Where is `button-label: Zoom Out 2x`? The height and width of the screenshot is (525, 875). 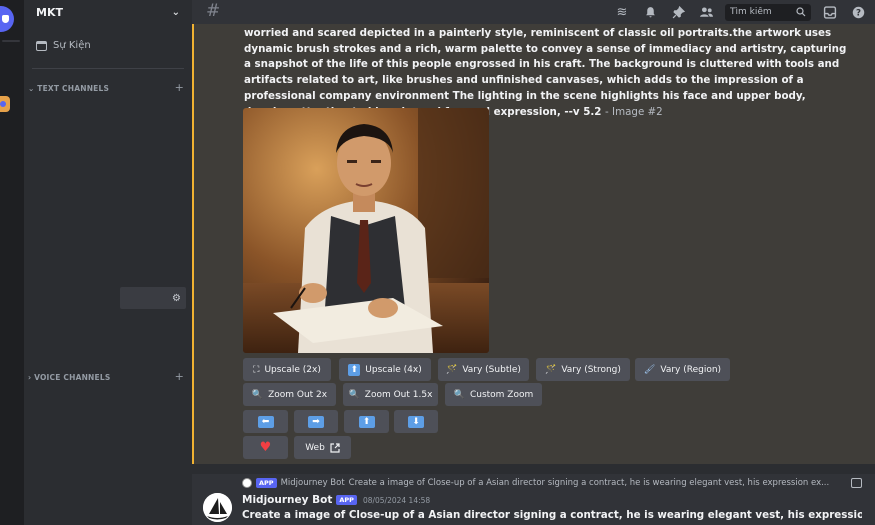
button-label: Zoom Out 2x is located at coordinates (298, 394).